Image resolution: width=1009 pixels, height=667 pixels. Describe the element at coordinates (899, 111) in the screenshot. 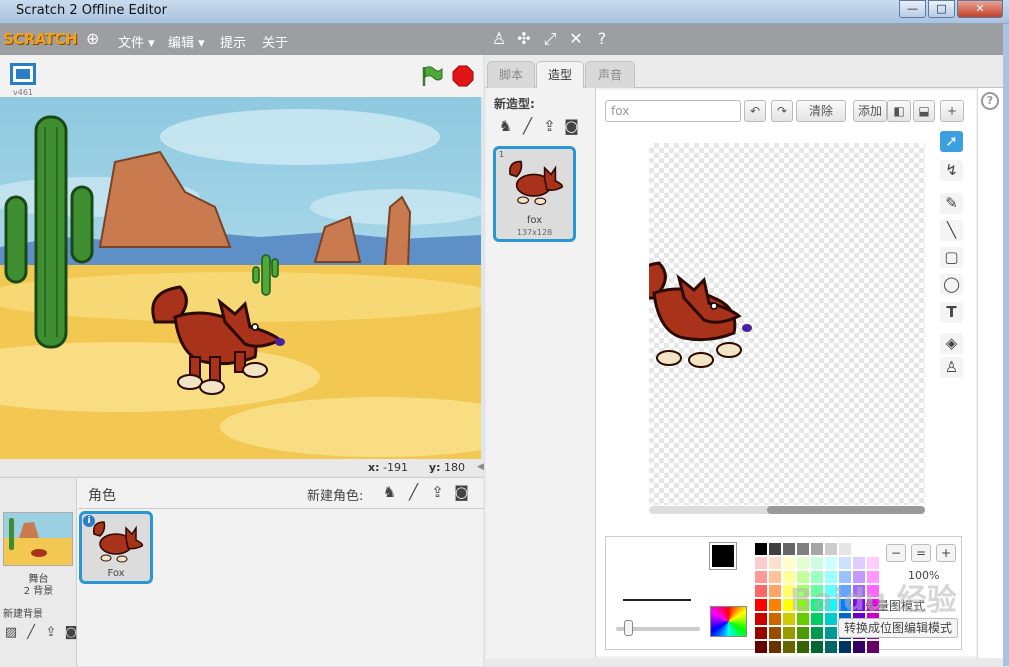

I see `flip-horizontal-button: ◧` at that location.